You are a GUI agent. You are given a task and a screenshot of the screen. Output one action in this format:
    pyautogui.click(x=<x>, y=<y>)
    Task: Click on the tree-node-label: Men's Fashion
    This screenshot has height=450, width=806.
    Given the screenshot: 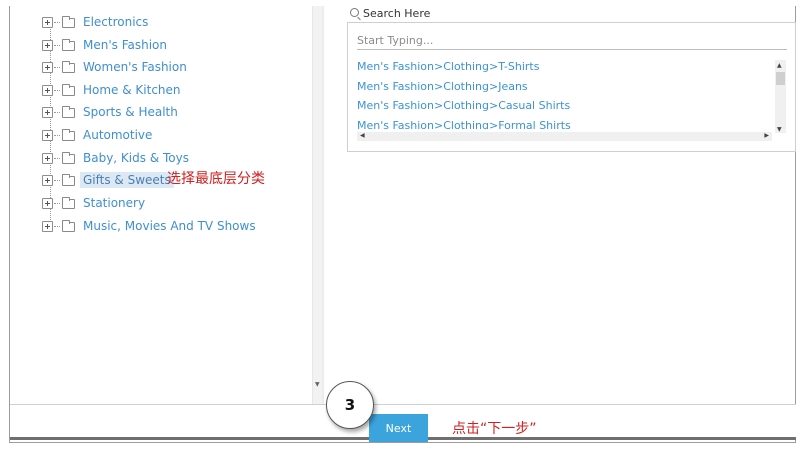 What is the action you would take?
    pyautogui.click(x=125, y=45)
    